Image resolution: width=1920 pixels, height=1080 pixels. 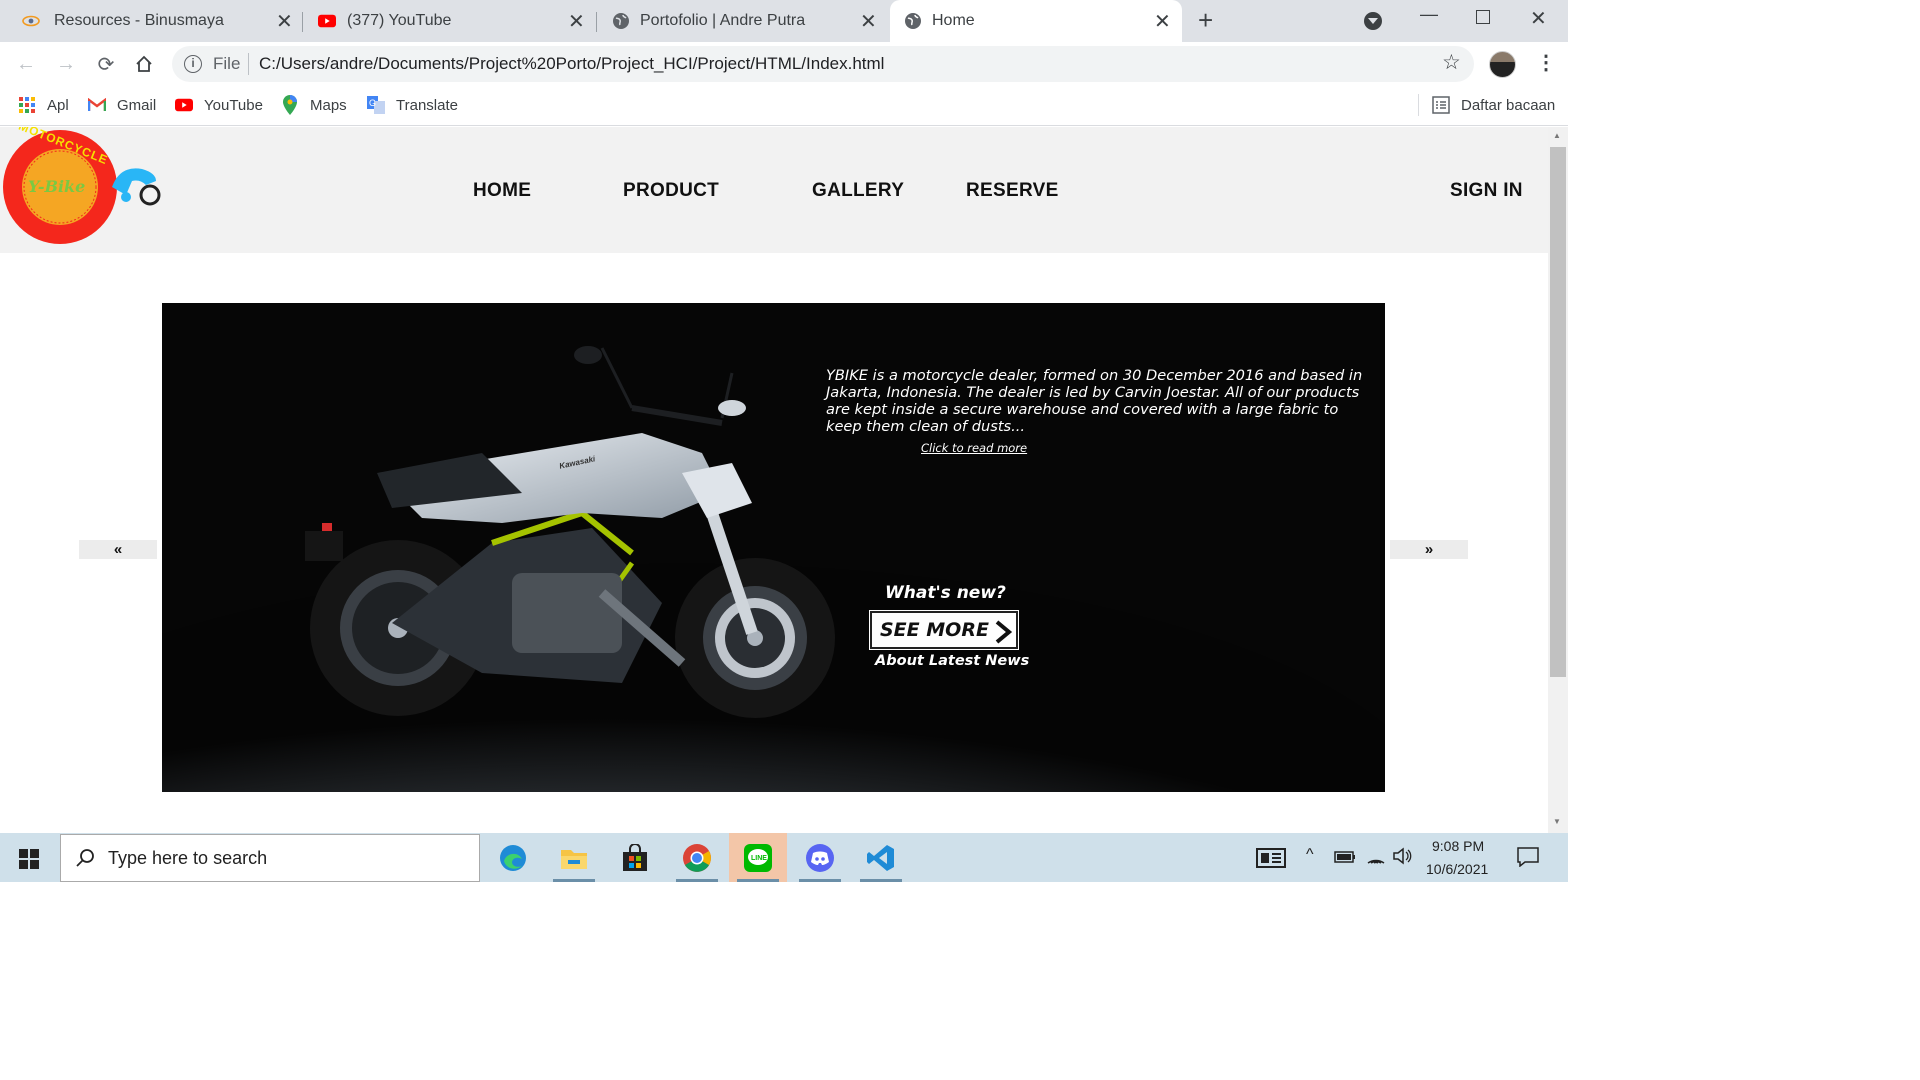 I want to click on reading-list: Daftar bacaan, so click(x=1493, y=105).